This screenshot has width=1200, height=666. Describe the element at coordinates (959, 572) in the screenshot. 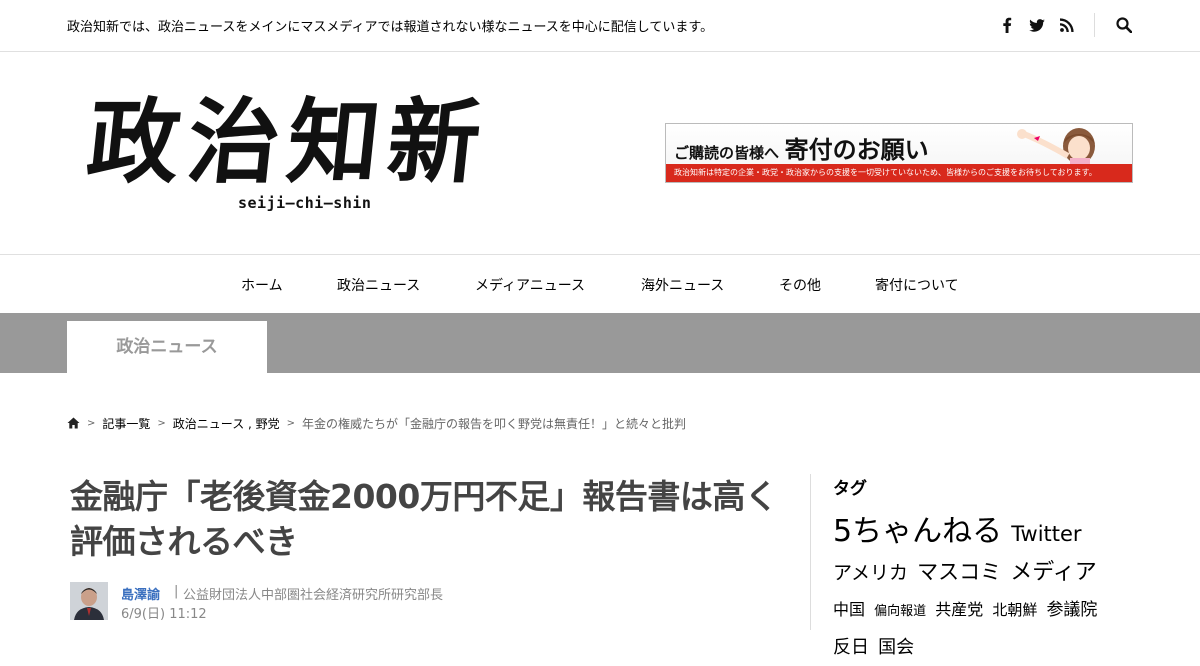

I see `tag-link: マスコミ` at that location.